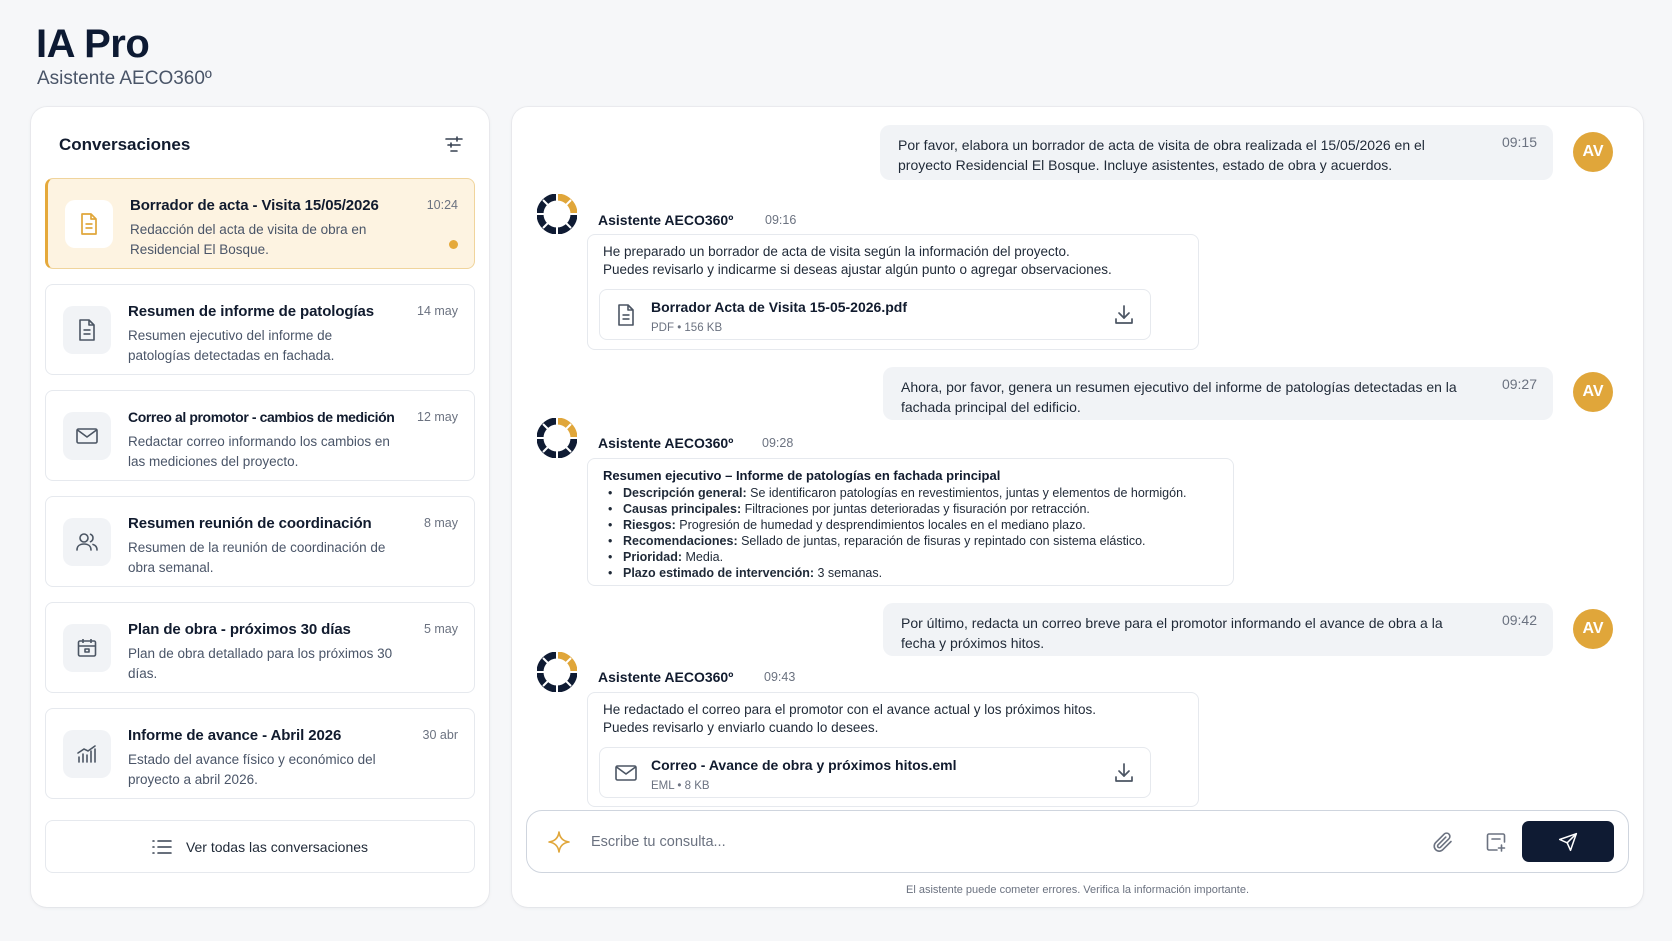  I want to click on sidebar-header: Conversaciones, so click(125, 144).